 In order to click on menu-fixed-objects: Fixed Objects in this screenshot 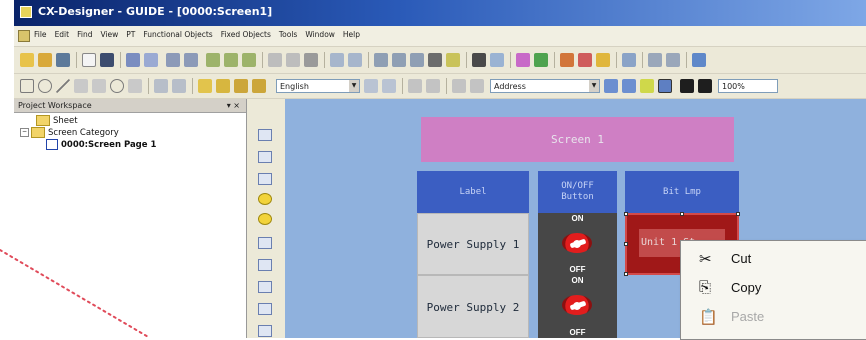, I will do `click(246, 34)`.